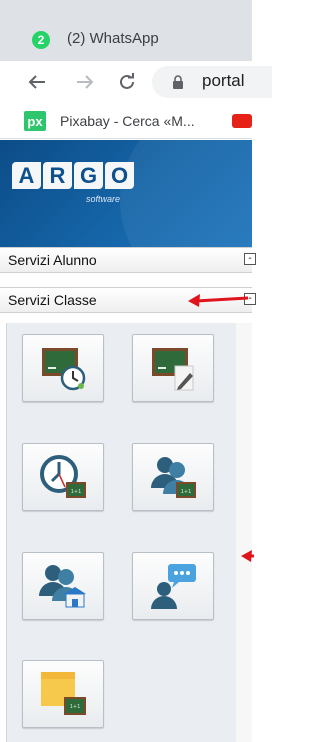  I want to click on collapse-toggle: -, so click(250, 259).